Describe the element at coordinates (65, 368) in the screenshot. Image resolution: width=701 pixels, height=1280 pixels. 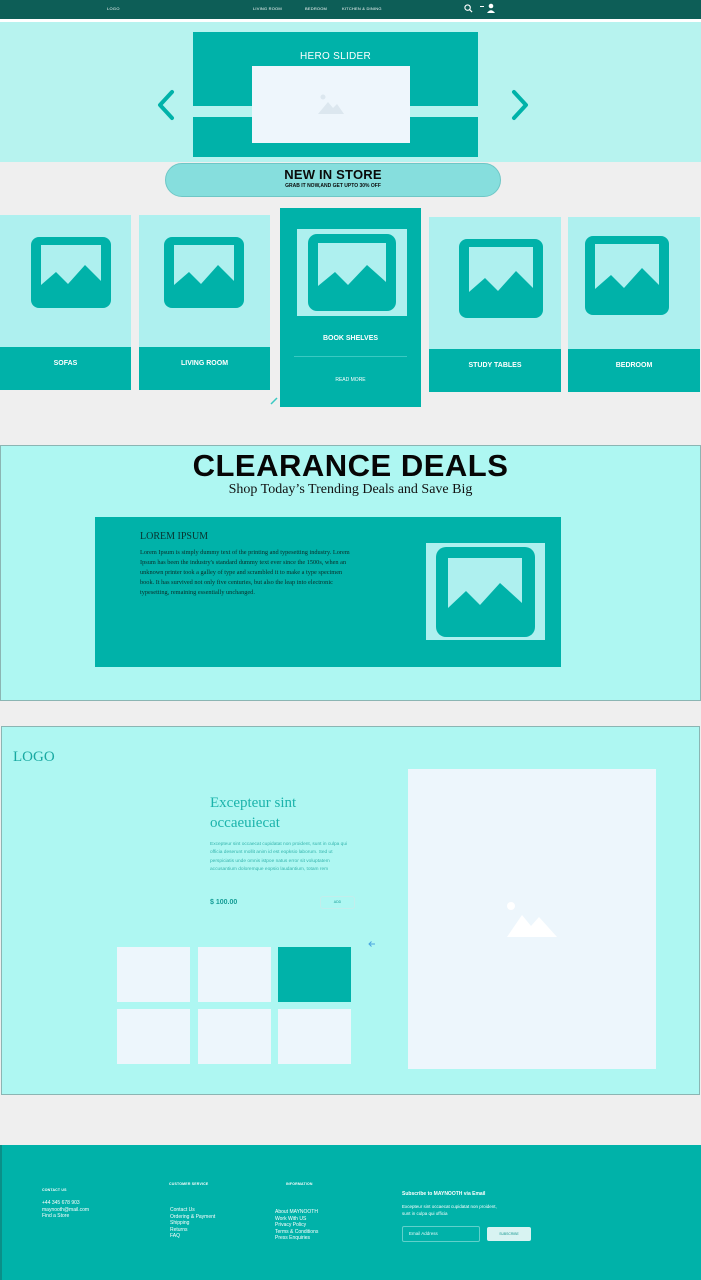
I see `category-label: SOFAS` at that location.